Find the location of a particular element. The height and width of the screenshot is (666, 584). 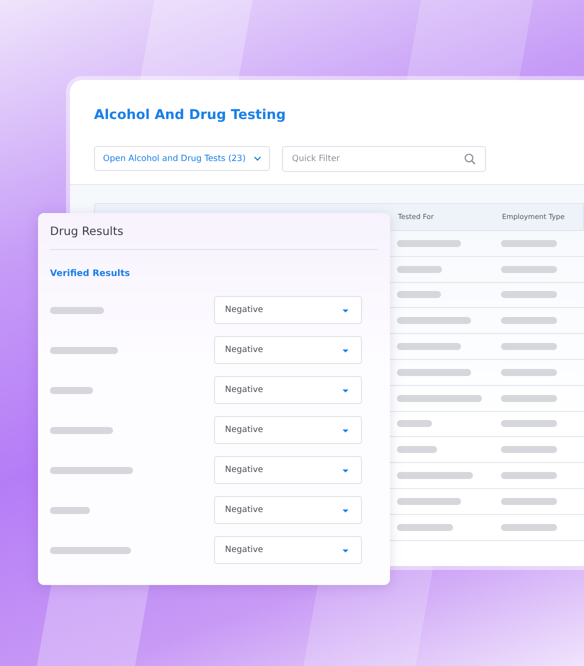

panel-title: Drug Results is located at coordinates (87, 231).